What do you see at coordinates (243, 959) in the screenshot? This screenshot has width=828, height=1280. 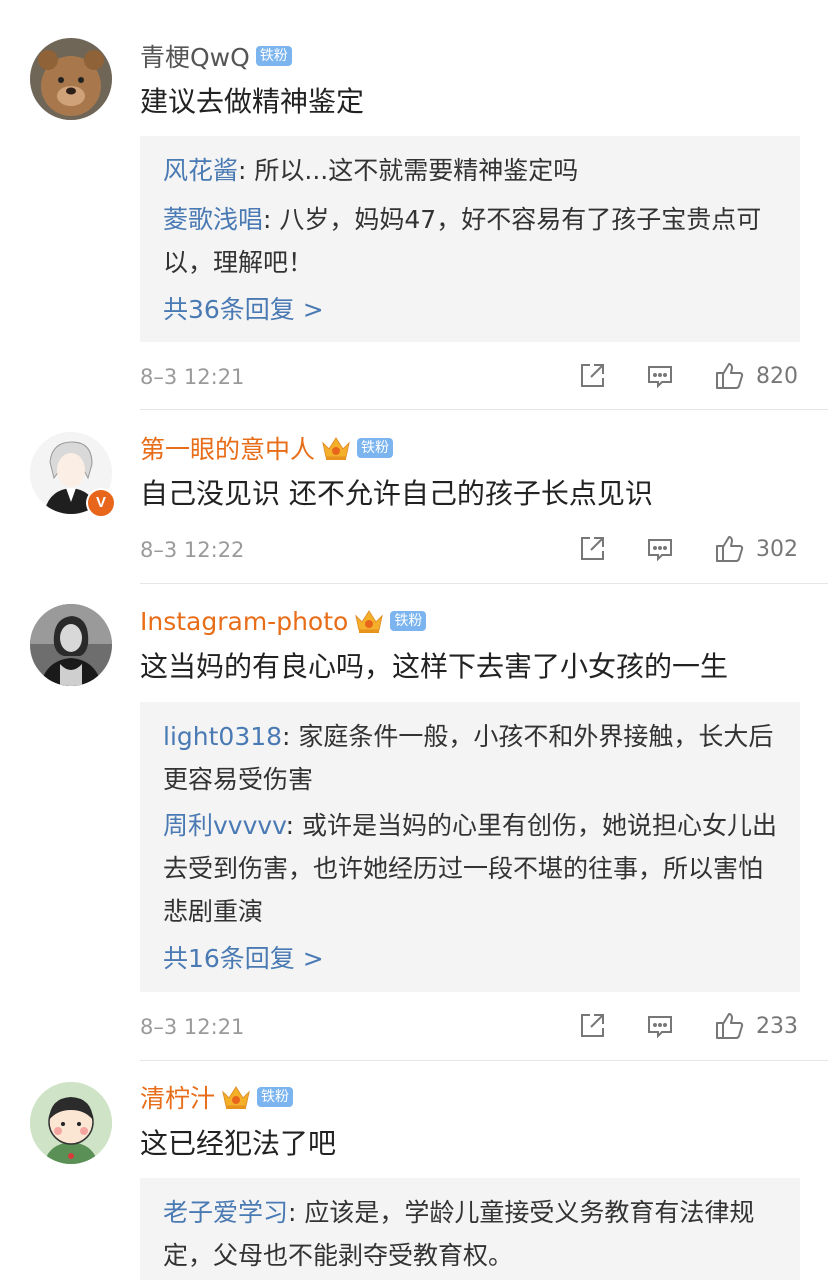 I see `more-replies-link: 共16条回复 >` at bounding box center [243, 959].